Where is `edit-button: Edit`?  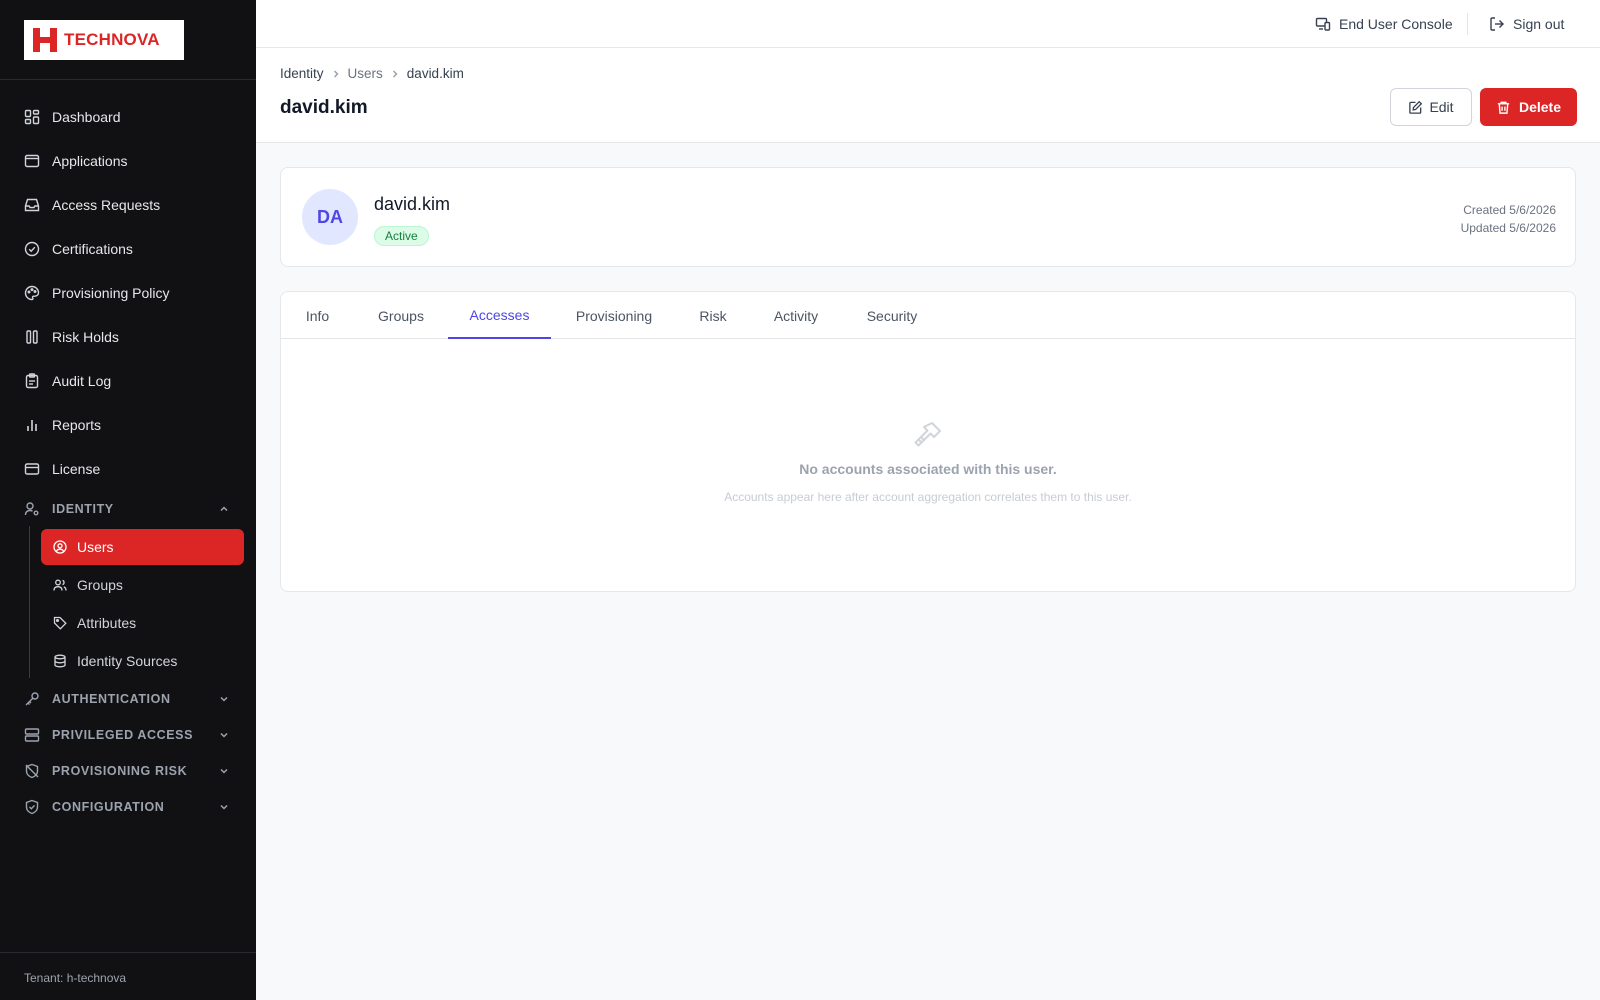
edit-button: Edit is located at coordinates (1431, 107).